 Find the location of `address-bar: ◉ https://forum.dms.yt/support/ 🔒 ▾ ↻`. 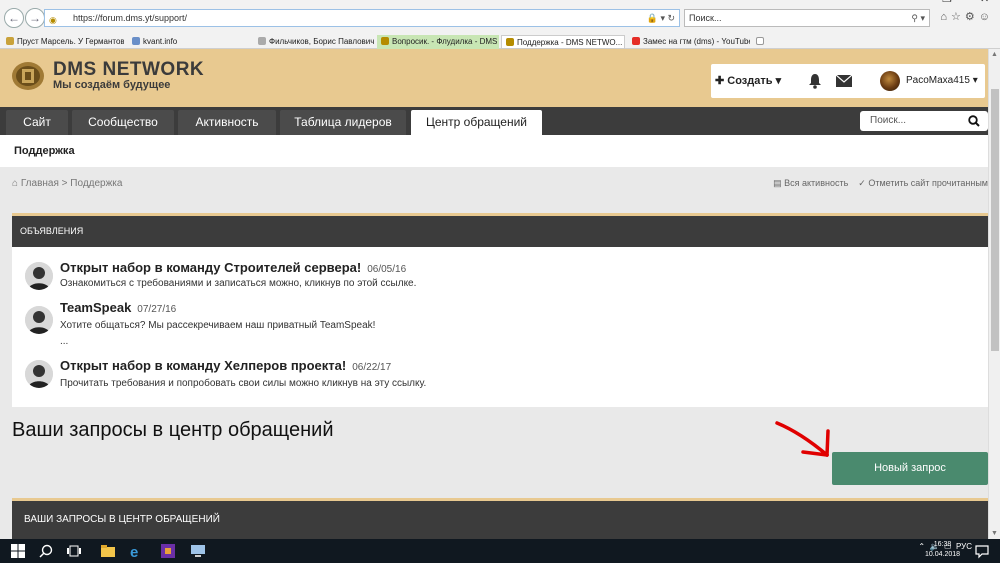

address-bar: ◉ https://forum.dms.yt/support/ 🔒 ▾ ↻ is located at coordinates (362, 18).